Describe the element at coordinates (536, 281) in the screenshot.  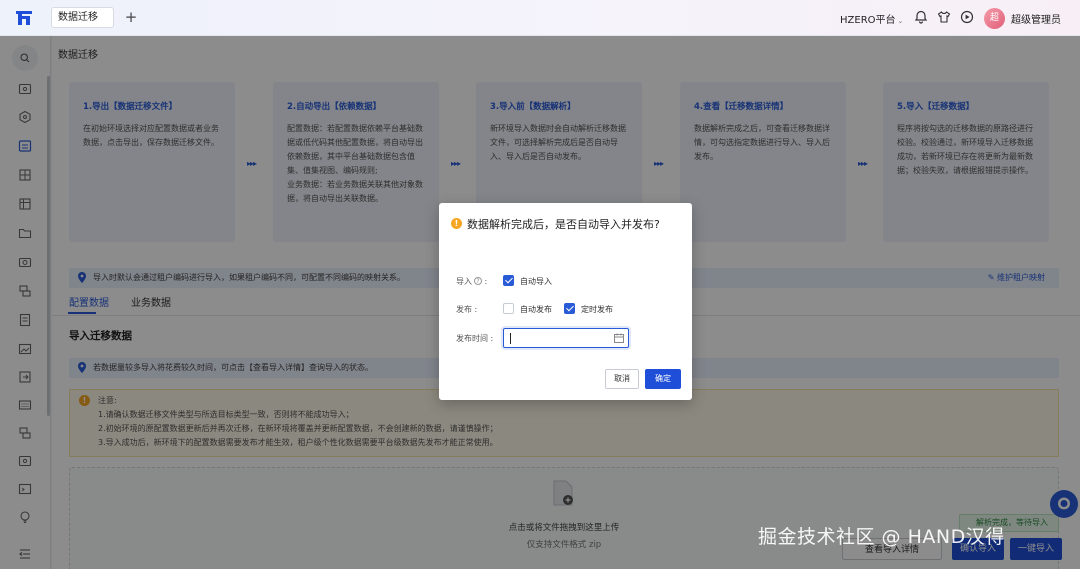
I see `auto-import-label: 自动导入` at that location.